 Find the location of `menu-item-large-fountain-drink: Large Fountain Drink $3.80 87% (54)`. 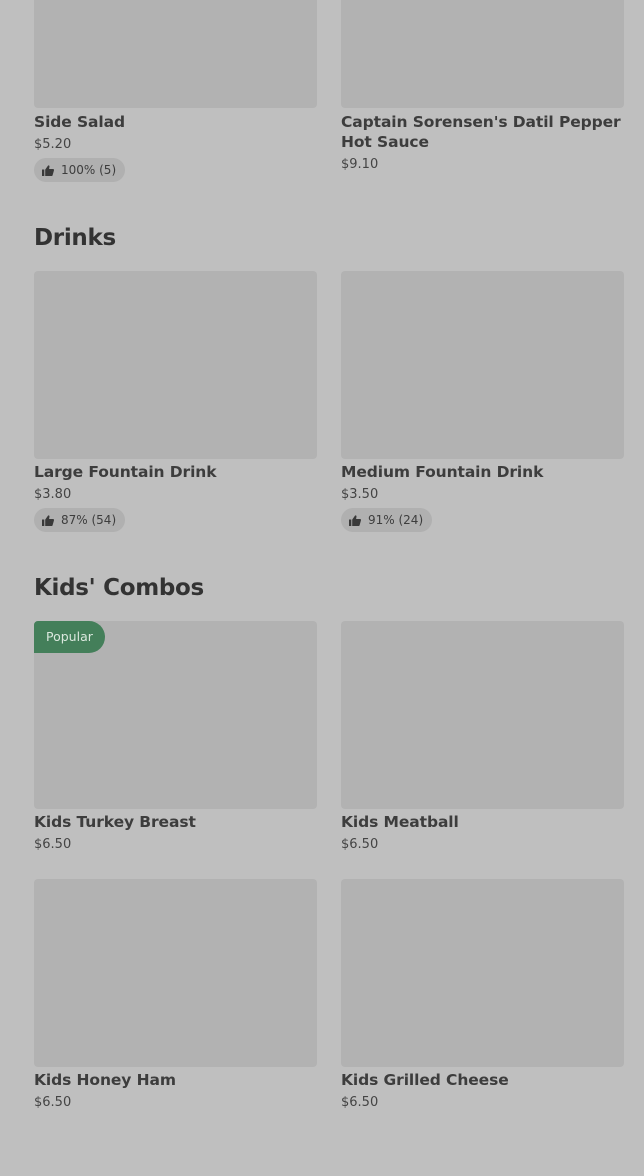

menu-item-large-fountain-drink: Large Fountain Drink $3.80 87% (54) is located at coordinates (175, 406).